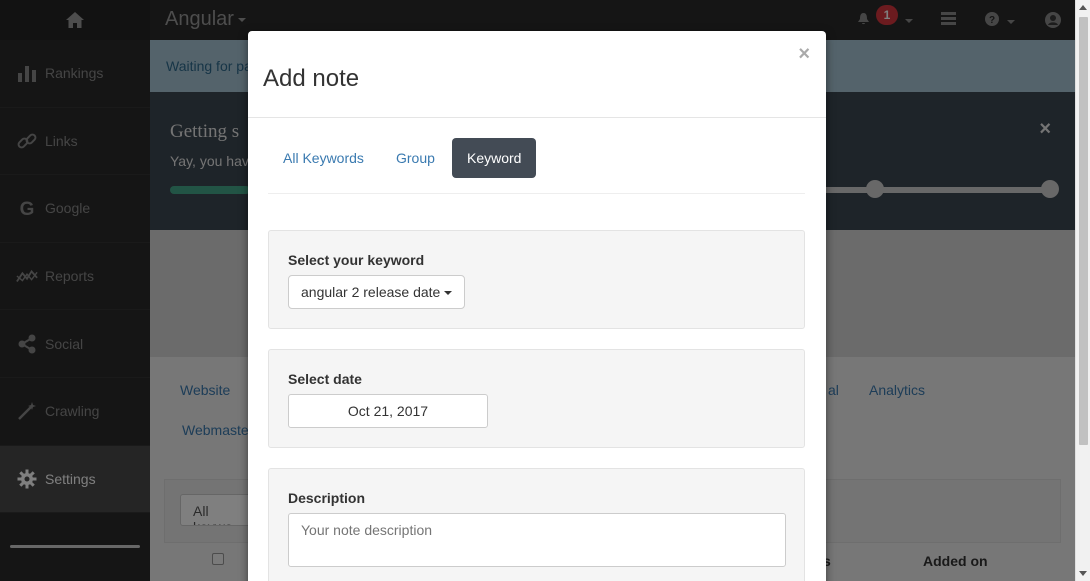 The width and height of the screenshot is (1090, 581). I want to click on modal-title: Add note, so click(311, 78).